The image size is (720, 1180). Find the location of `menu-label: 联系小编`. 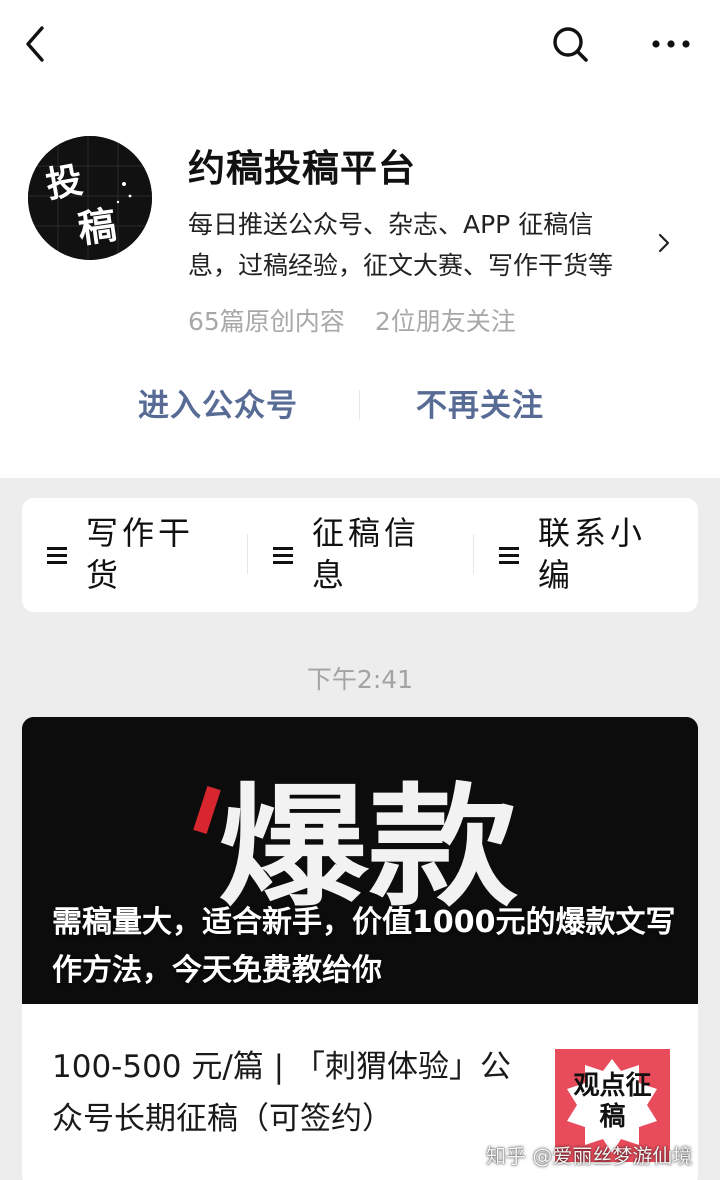

menu-label: 联系小编 is located at coordinates (592, 554).